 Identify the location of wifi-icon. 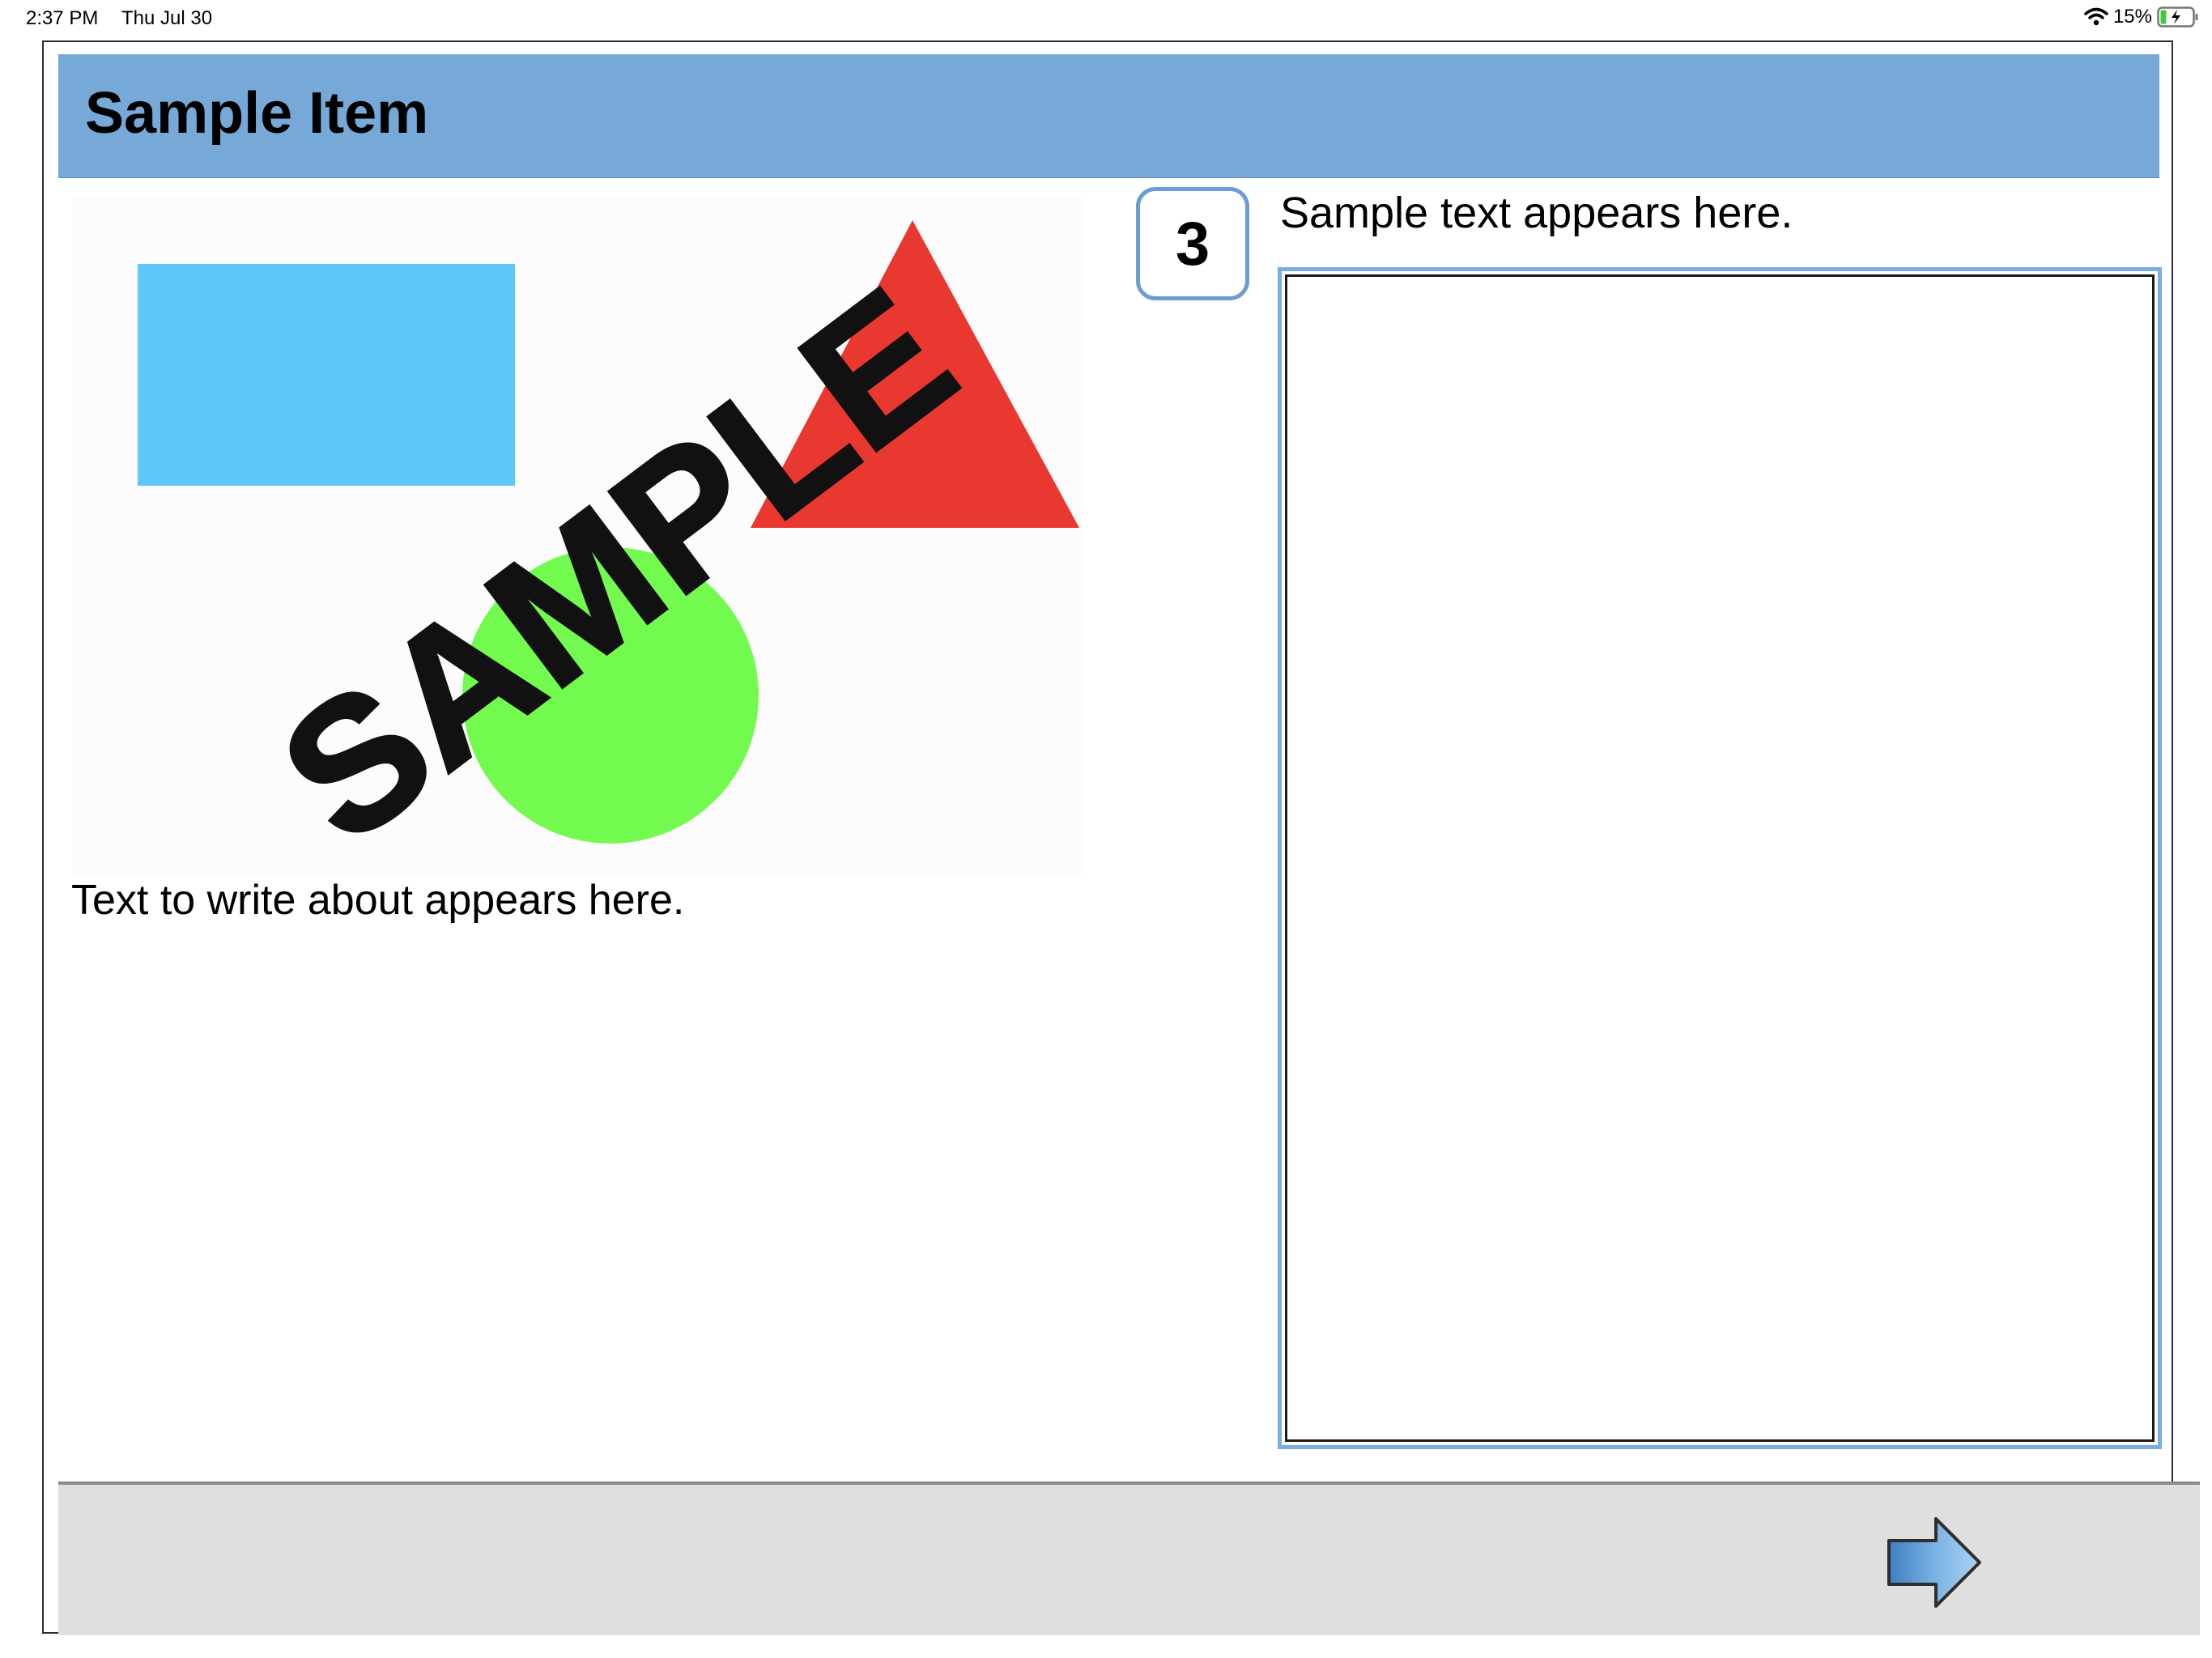
(2096, 17).